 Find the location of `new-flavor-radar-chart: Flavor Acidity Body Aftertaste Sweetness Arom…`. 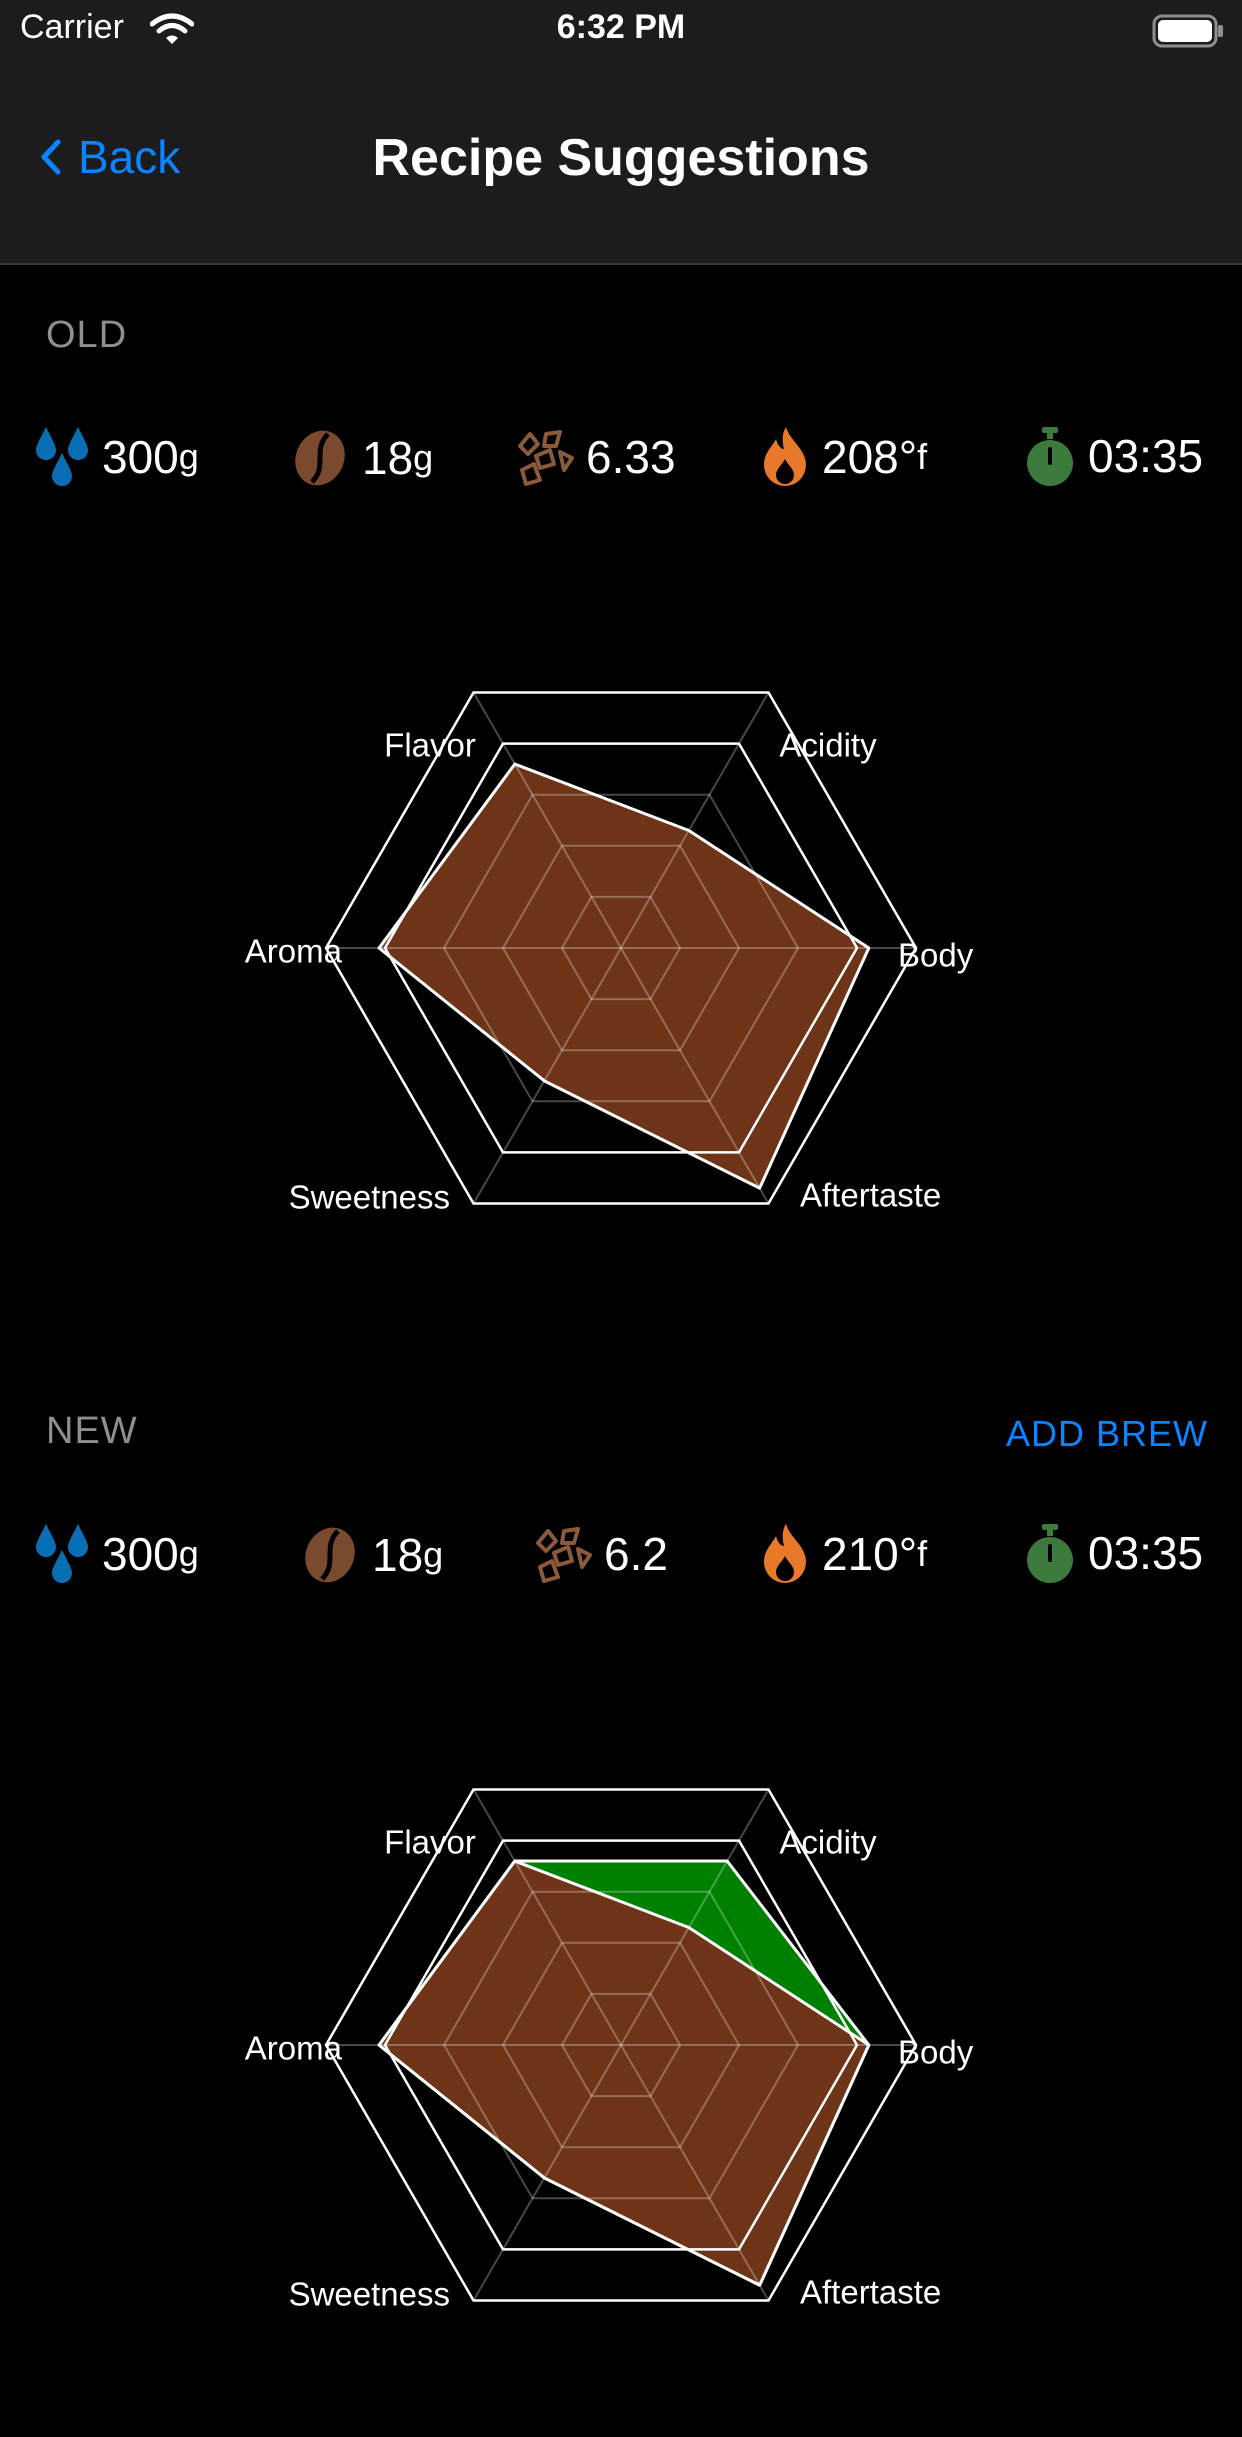

new-flavor-radar-chart: Flavor Acidity Body Aftertaste Sweetness Arom… is located at coordinates (609, 2050).